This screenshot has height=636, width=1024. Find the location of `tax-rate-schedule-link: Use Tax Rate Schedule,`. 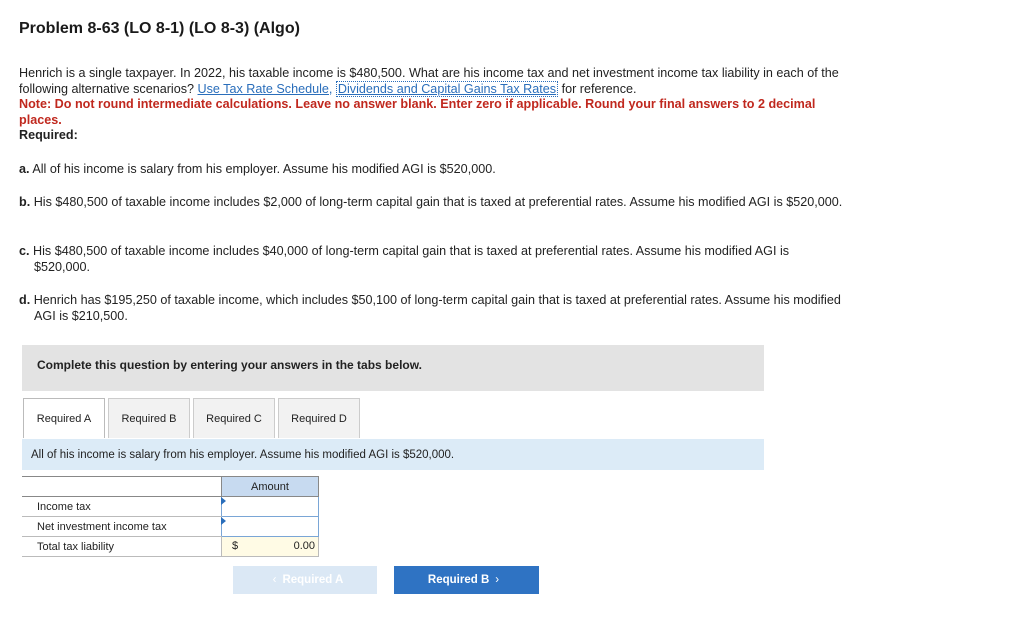

tax-rate-schedule-link: Use Tax Rate Schedule, is located at coordinates (265, 89).